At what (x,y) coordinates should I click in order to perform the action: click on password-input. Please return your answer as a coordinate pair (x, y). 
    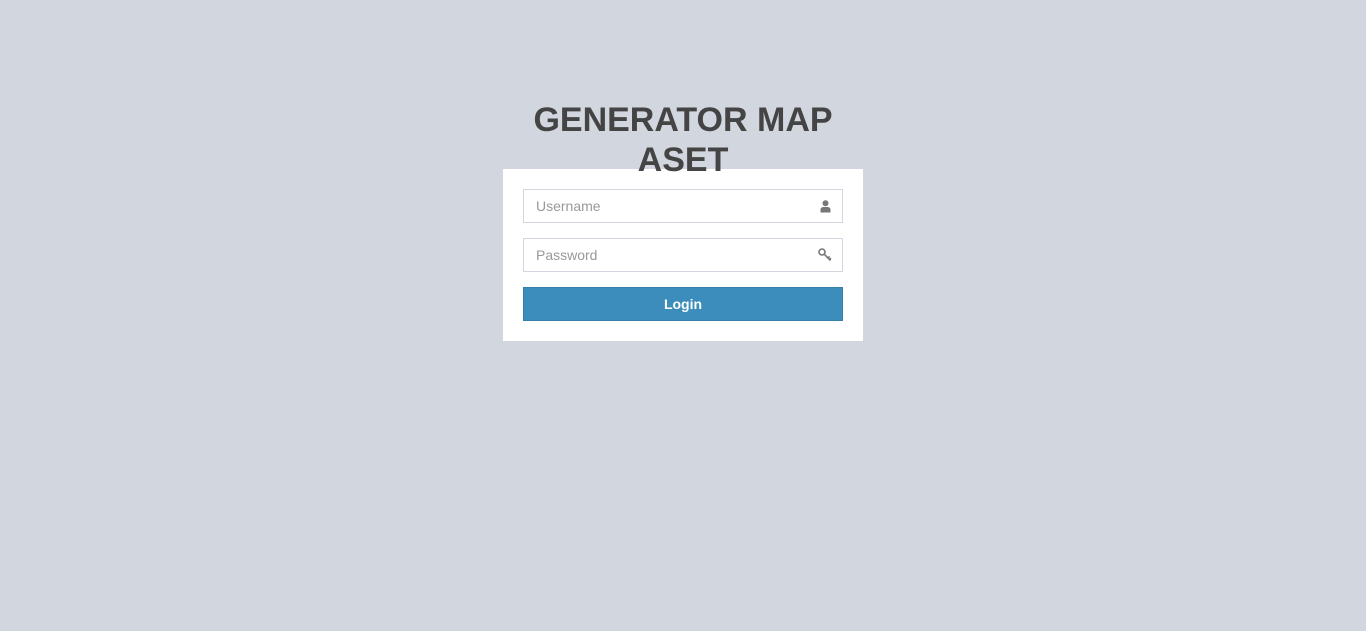
    Looking at the image, I should click on (683, 255).